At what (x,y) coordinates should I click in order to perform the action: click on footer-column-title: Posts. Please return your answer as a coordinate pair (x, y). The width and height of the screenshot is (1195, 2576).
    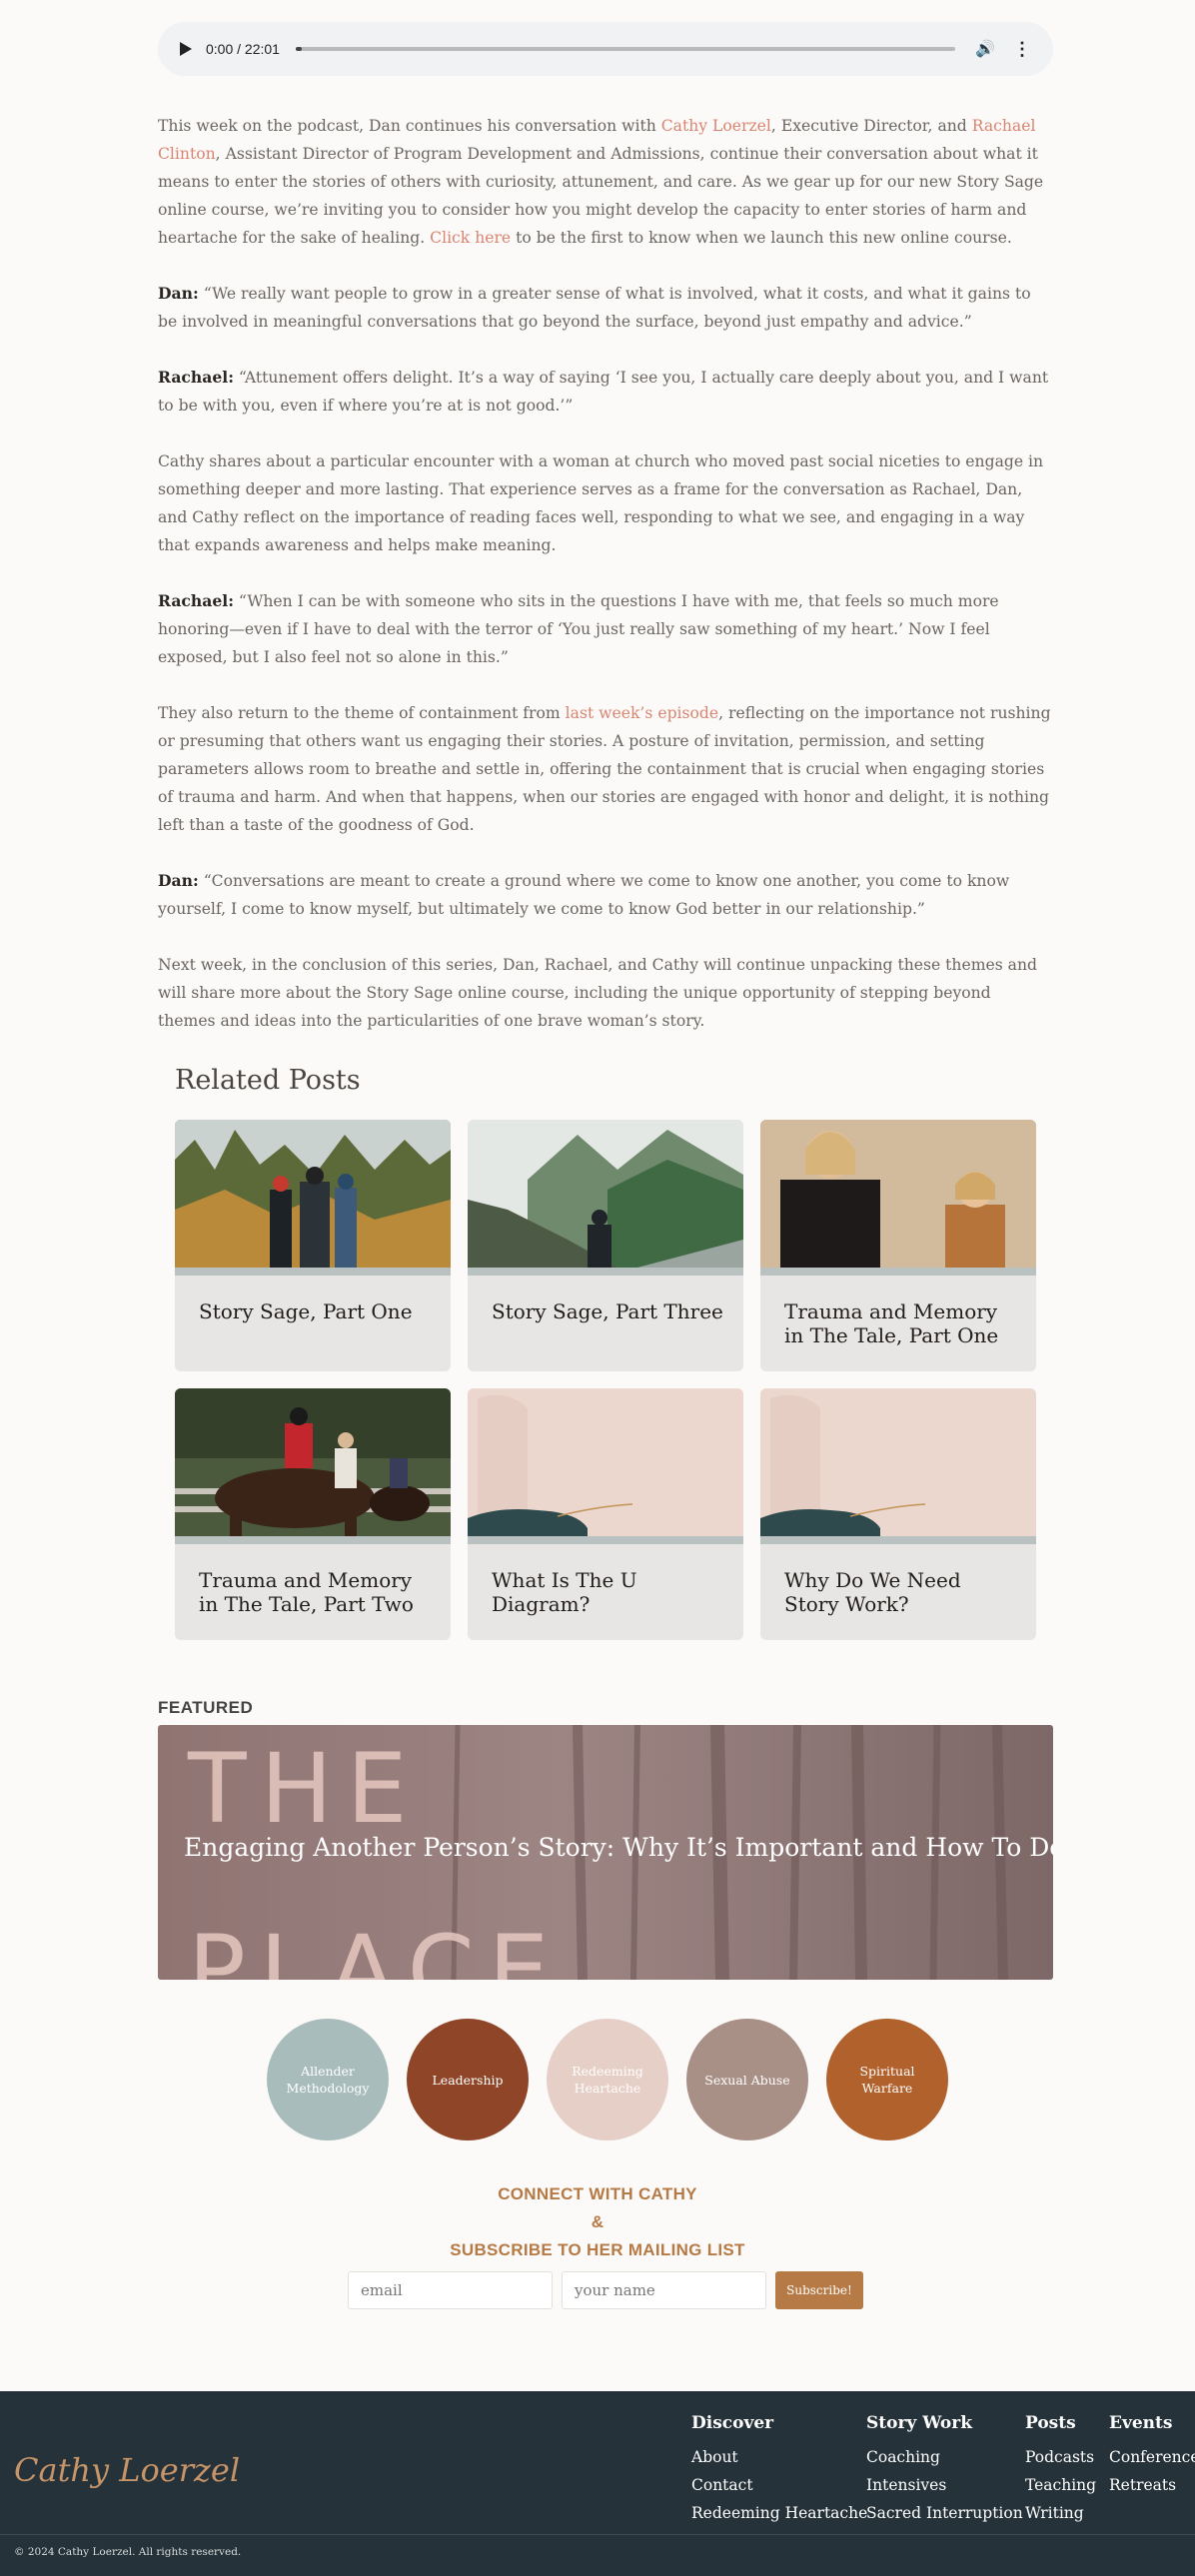
    Looking at the image, I should click on (1050, 2423).